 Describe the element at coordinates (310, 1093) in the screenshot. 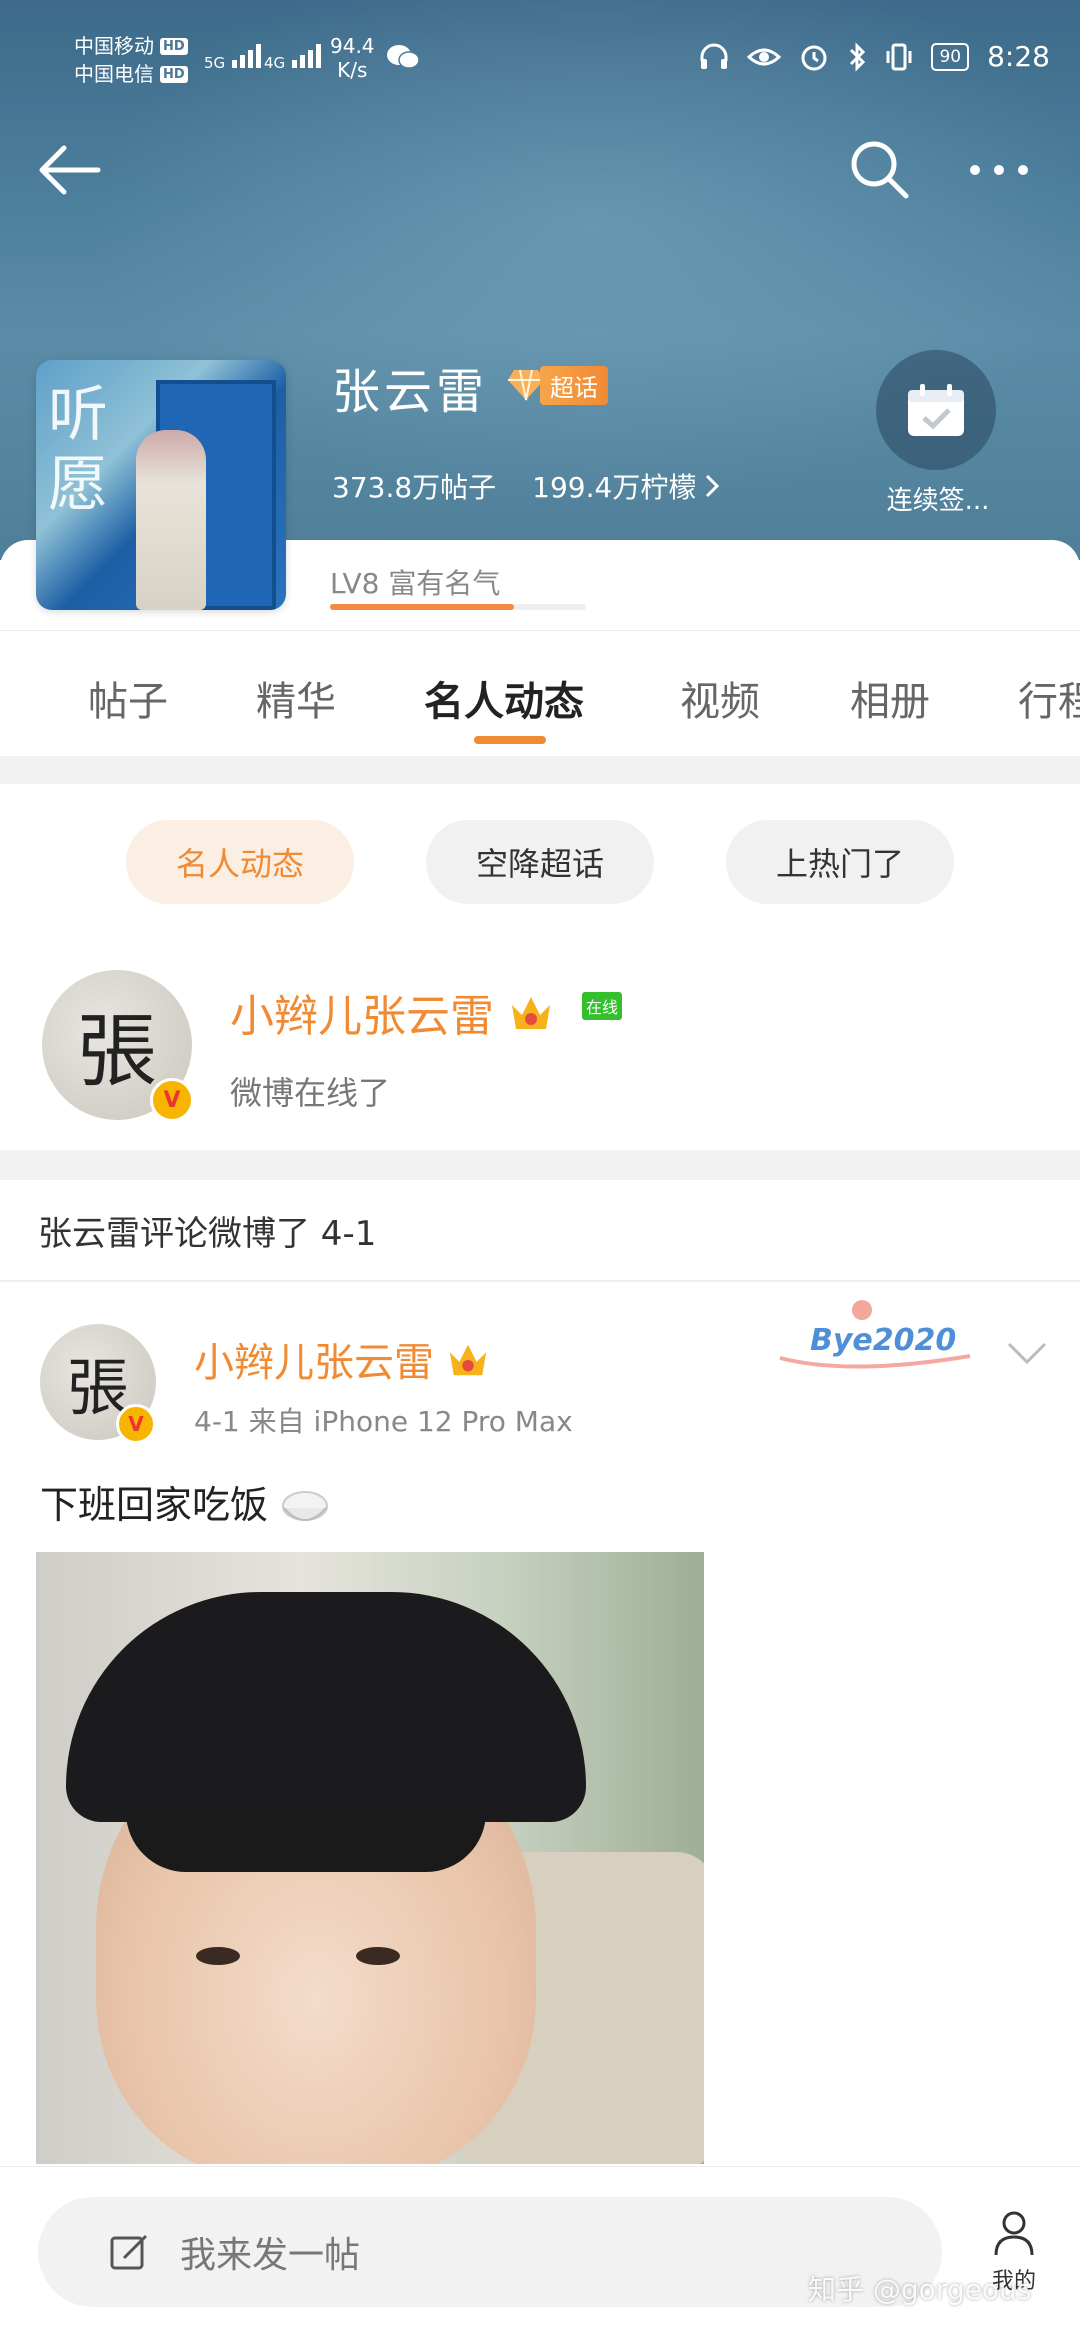

I see `online-status: 微博在线了` at that location.